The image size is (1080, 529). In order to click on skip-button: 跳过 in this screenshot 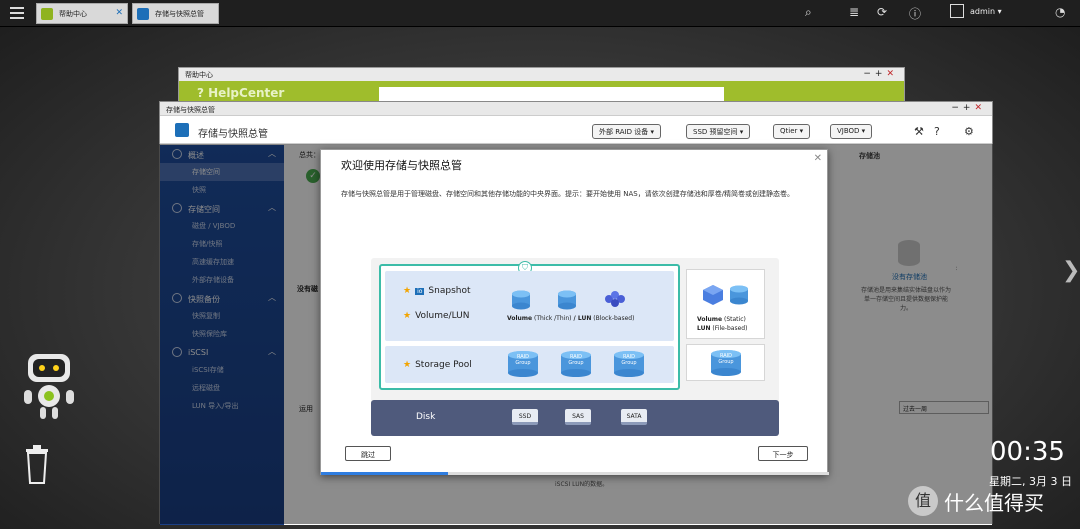, I will do `click(368, 453)`.